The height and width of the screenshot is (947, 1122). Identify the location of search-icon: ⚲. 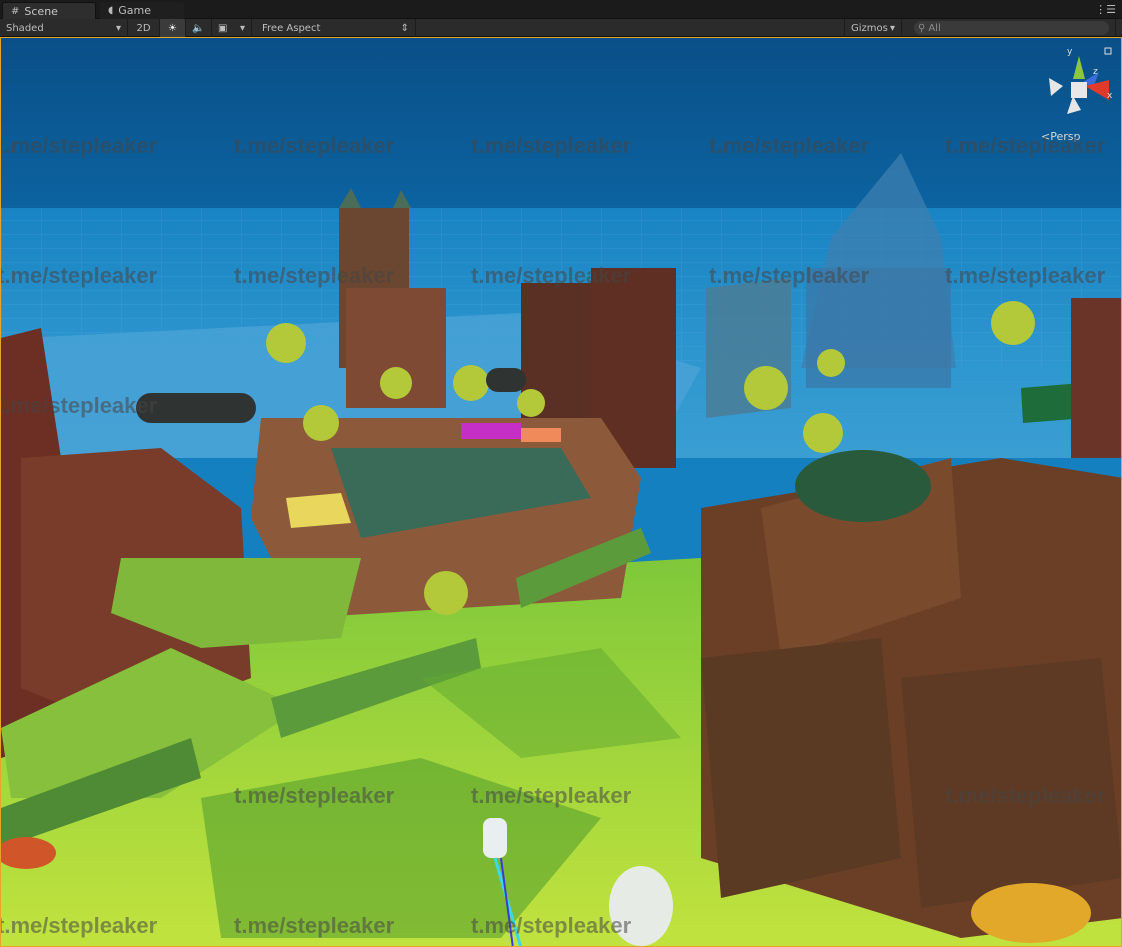
(922, 28).